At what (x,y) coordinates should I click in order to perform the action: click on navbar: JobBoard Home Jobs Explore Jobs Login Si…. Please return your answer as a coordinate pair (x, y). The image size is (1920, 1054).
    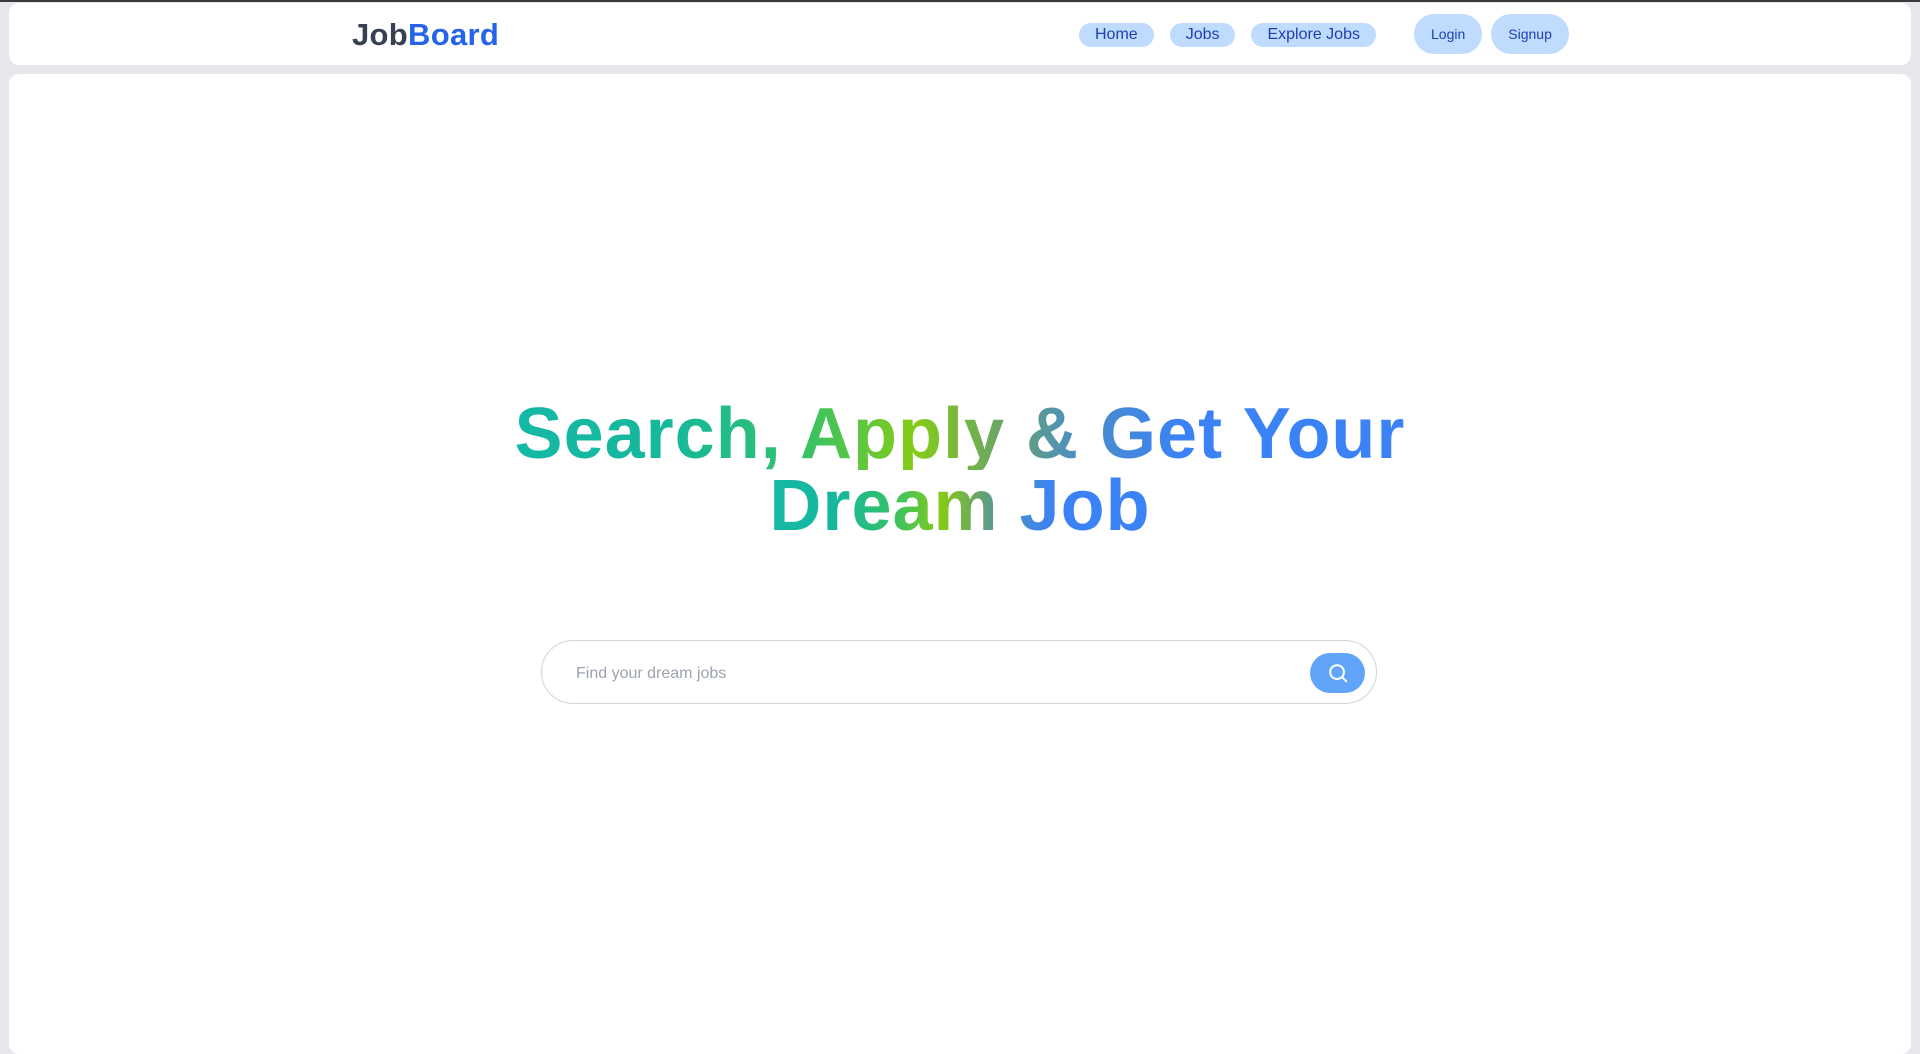
    Looking at the image, I should click on (960, 34).